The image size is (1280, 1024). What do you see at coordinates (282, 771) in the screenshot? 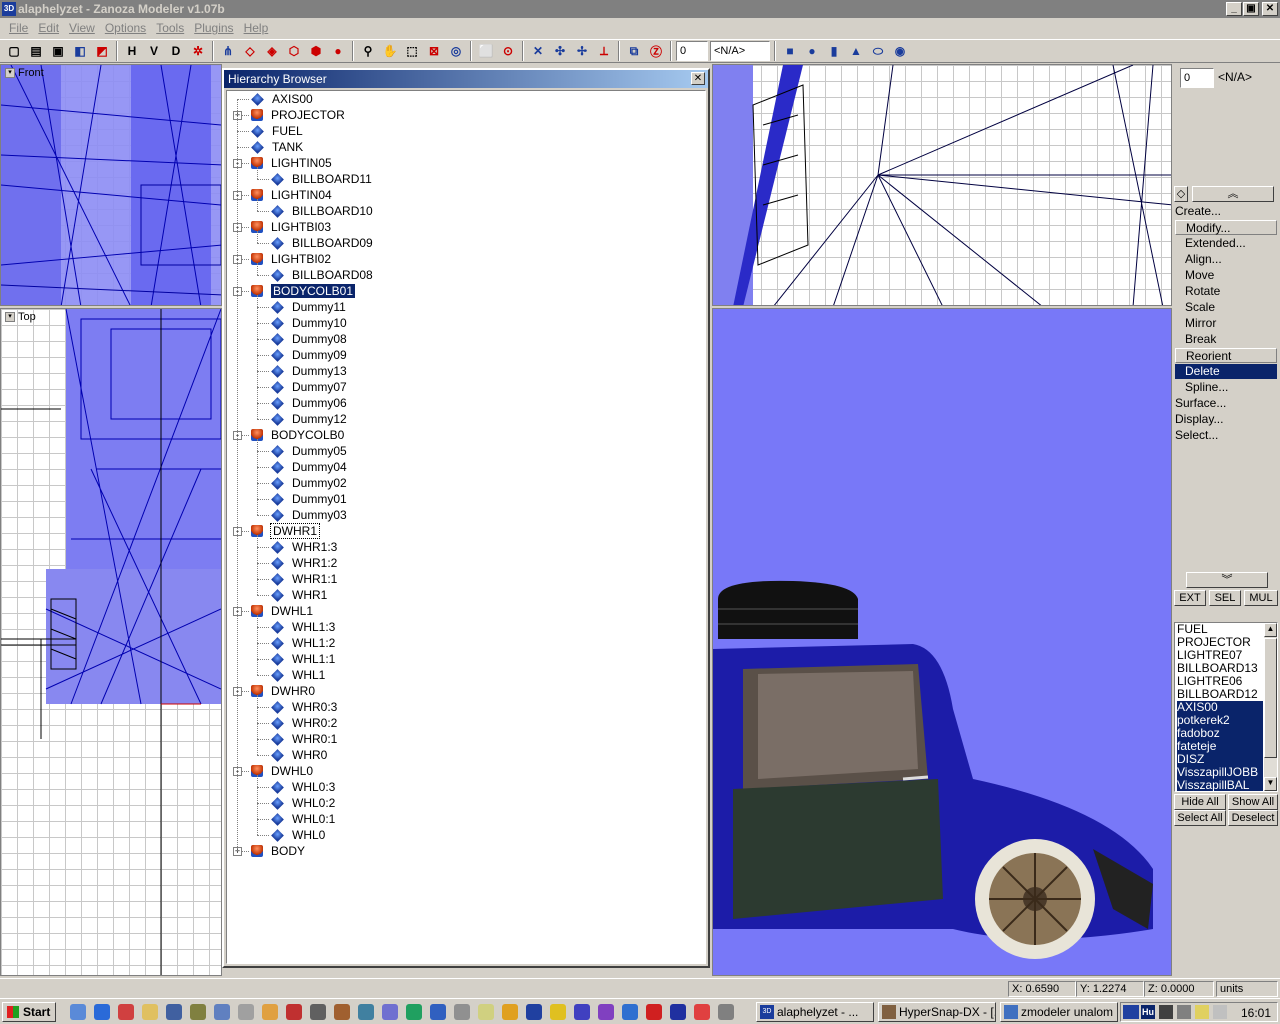
I see `tree-node: DWHL0` at bounding box center [282, 771].